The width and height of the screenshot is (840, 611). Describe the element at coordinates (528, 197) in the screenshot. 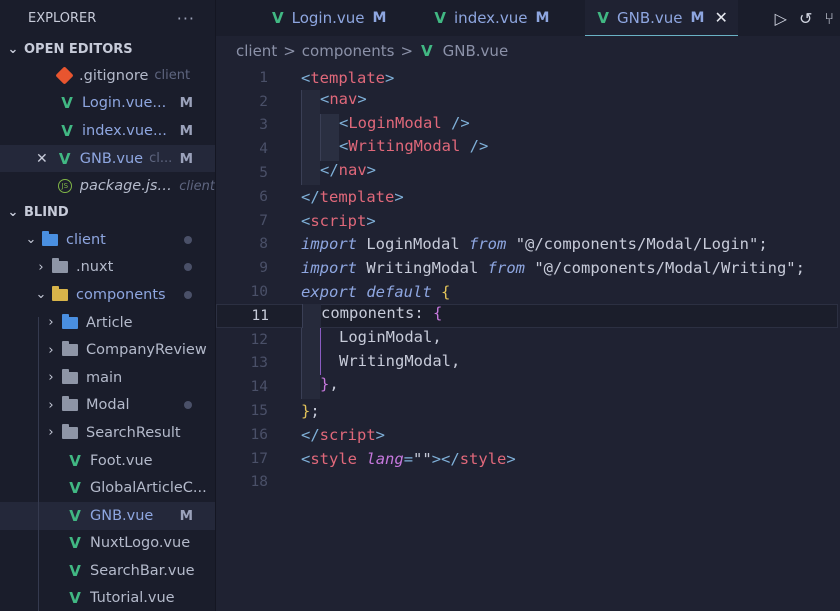

I see `code-line: 6 </template>` at that location.